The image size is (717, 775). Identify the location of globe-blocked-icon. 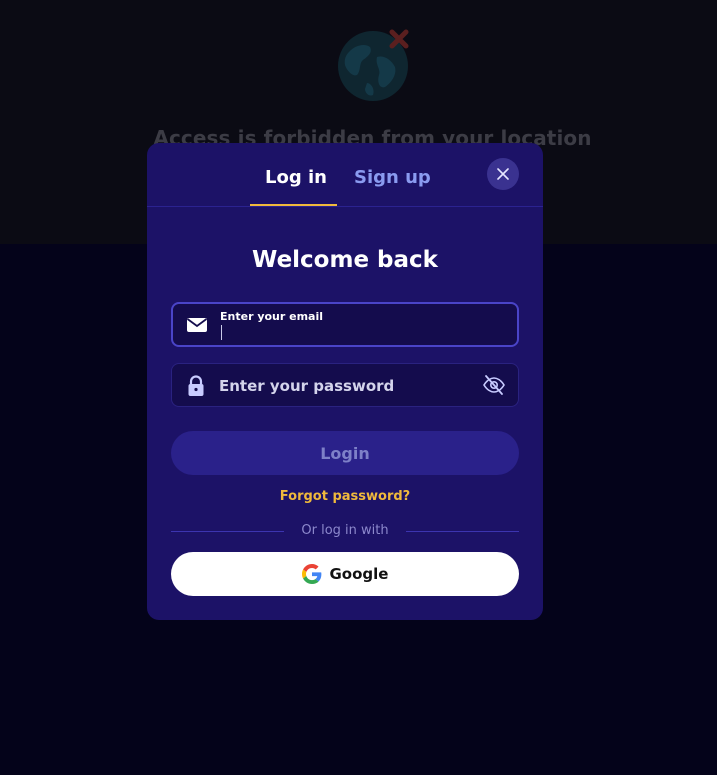
(374, 64).